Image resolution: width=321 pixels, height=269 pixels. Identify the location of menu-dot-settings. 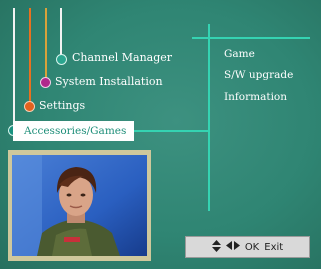
(29, 106).